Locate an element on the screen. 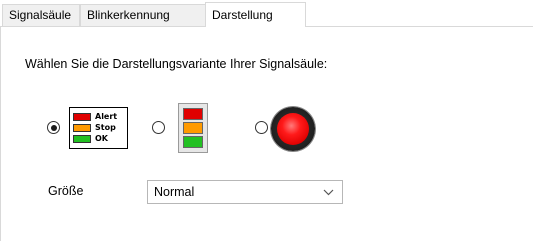 This screenshot has width=533, height=241. tab-signalsaeule: Signalsäule is located at coordinates (41, 15).